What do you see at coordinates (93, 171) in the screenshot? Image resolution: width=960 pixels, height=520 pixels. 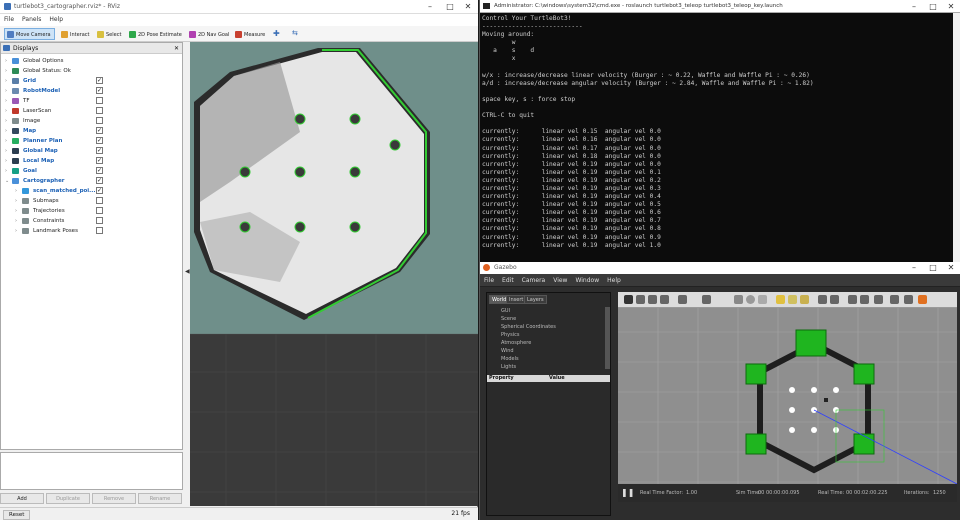 I see `display-item: › Goal ✓` at bounding box center [93, 171].